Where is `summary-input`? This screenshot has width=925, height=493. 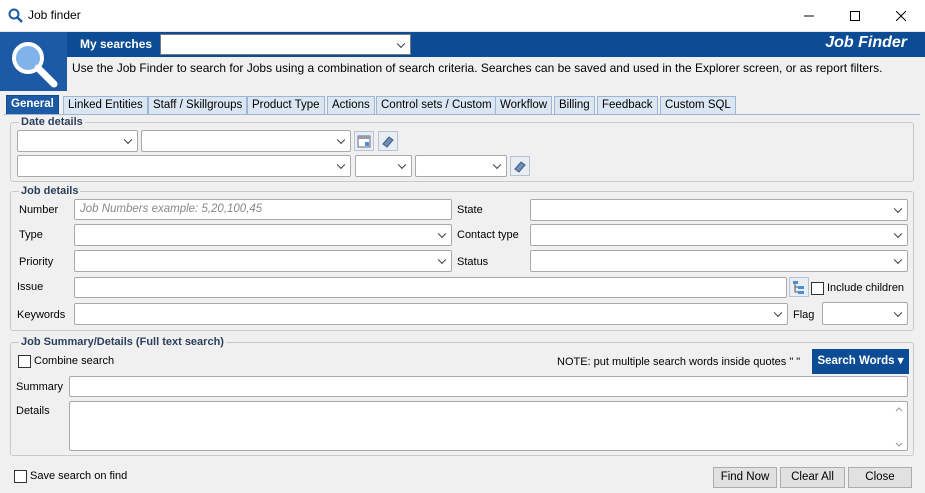
summary-input is located at coordinates (488, 386).